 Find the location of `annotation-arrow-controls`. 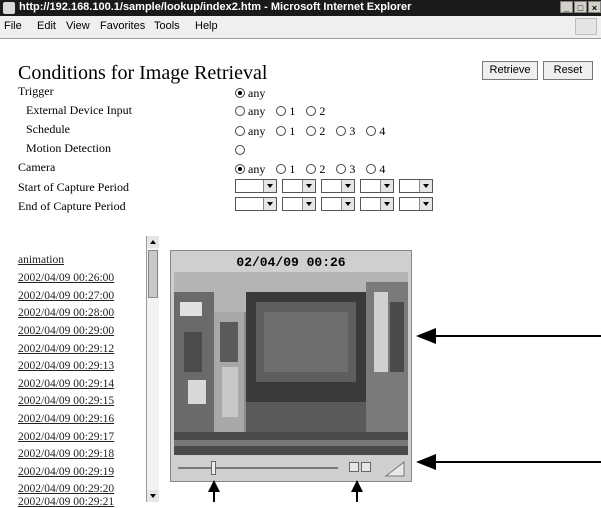

annotation-arrow-controls is located at coordinates (508, 462).